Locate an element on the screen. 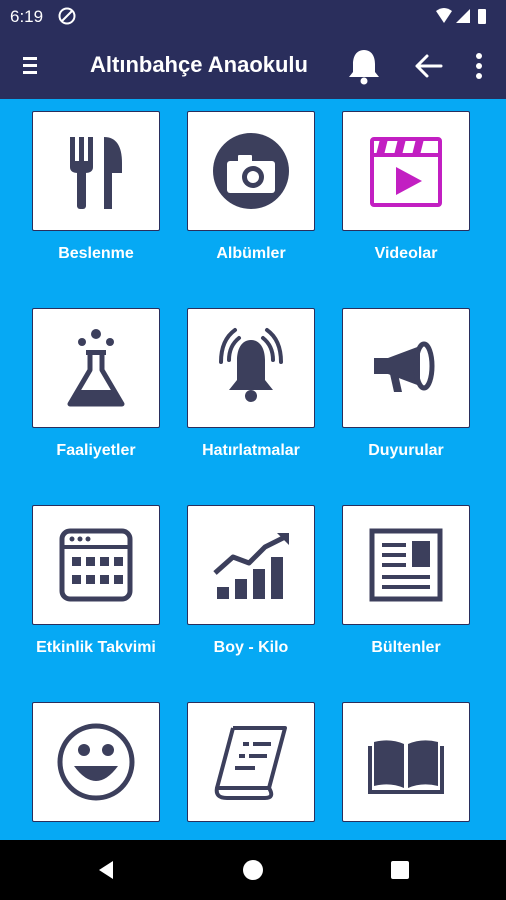 This screenshot has height=900, width=506. tile-duyurular: Duyurular is located at coordinates (406, 384).